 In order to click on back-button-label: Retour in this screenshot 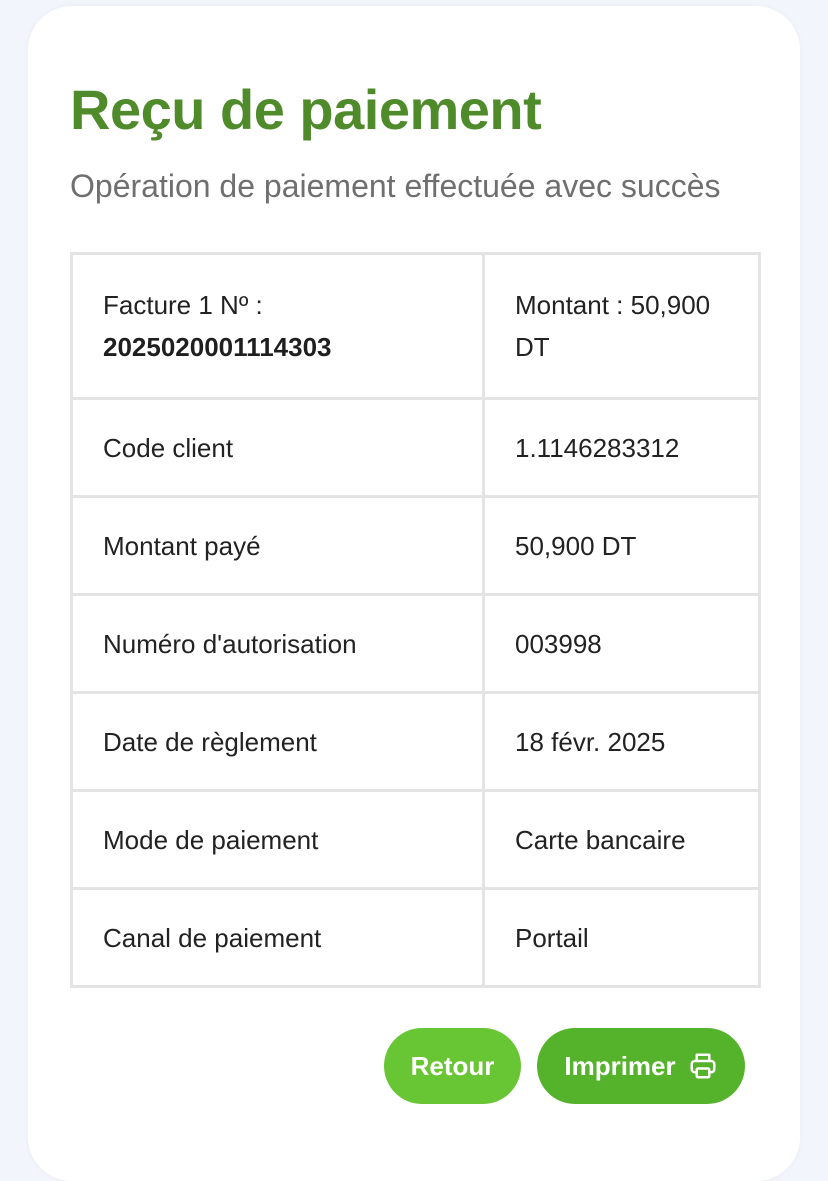, I will do `click(452, 1065)`.